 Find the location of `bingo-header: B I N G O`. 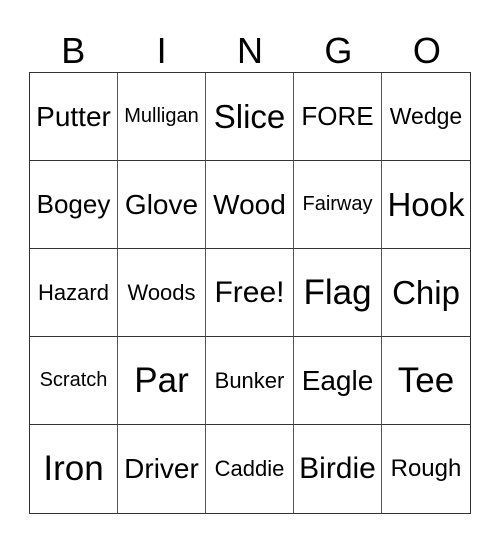

bingo-header: B I N G O is located at coordinates (250, 51).